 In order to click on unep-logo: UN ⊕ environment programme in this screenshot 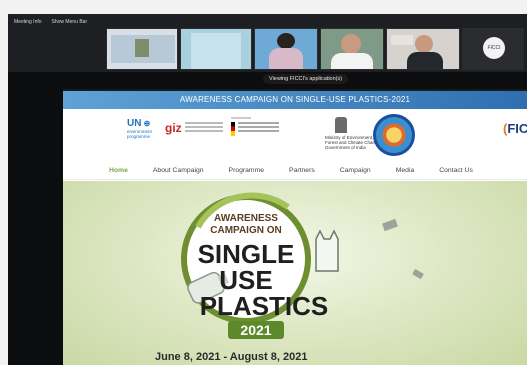, I will do `click(139, 129)`.